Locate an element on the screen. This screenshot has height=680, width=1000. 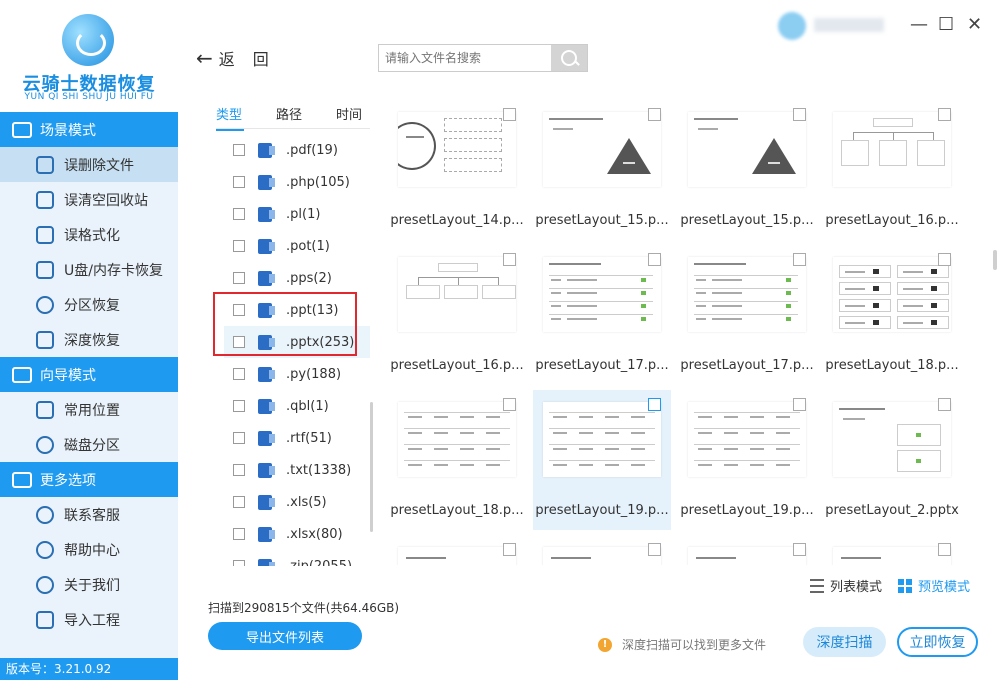
sidebar-item: 关于我们 is located at coordinates (89, 584).